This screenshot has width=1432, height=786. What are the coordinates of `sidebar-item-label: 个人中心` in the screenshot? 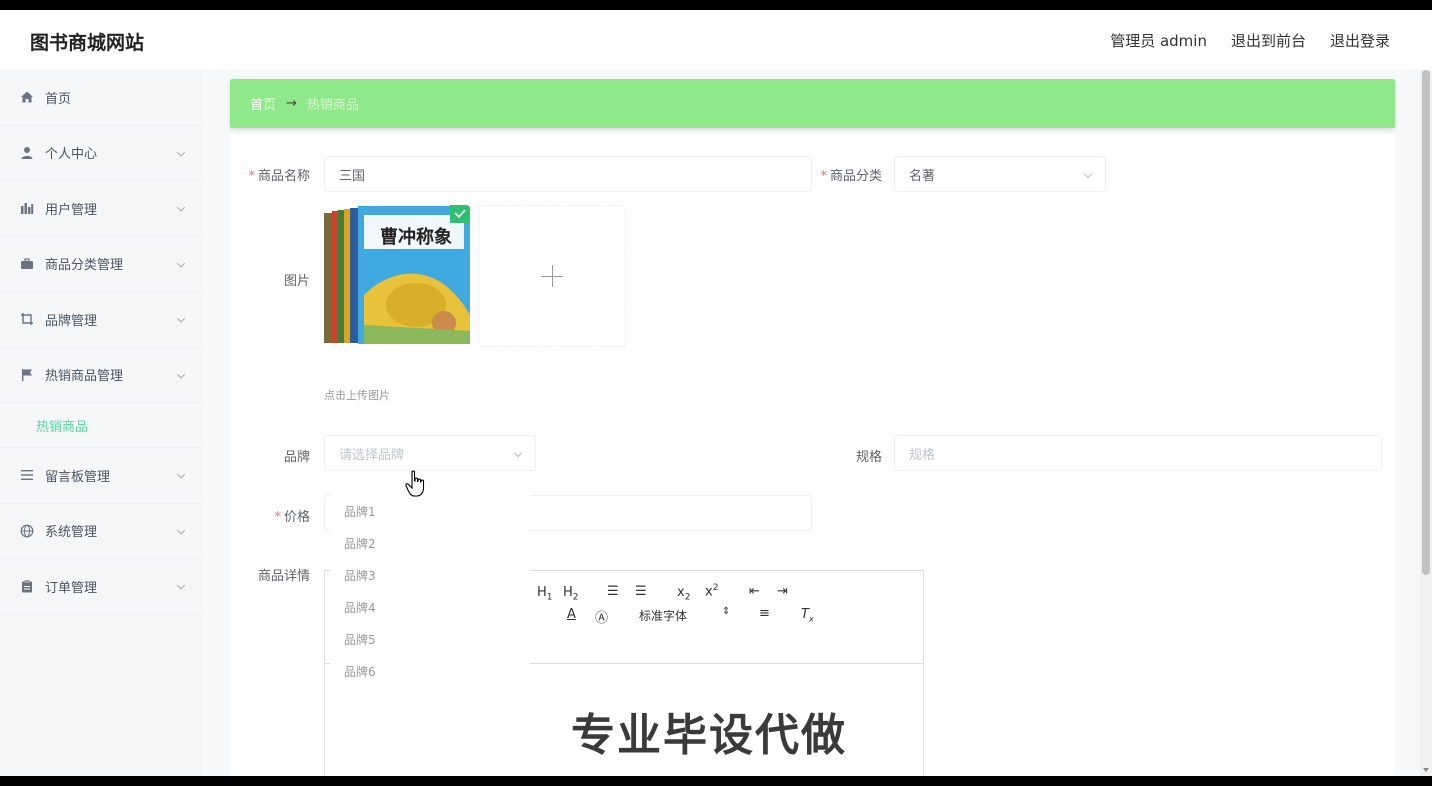 It's located at (71, 155).